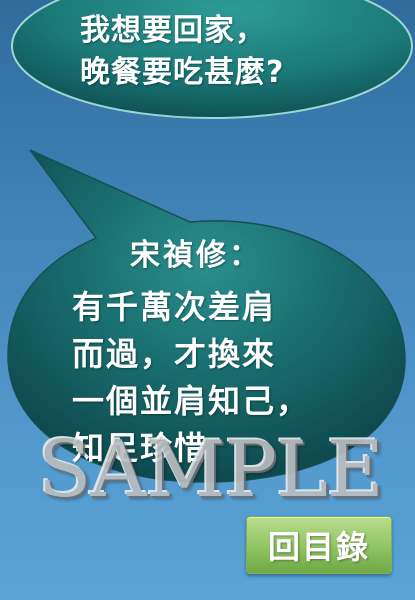  What do you see at coordinates (196, 255) in the screenshot?
I see `main-bubble-title: 宋禎修：` at bounding box center [196, 255].